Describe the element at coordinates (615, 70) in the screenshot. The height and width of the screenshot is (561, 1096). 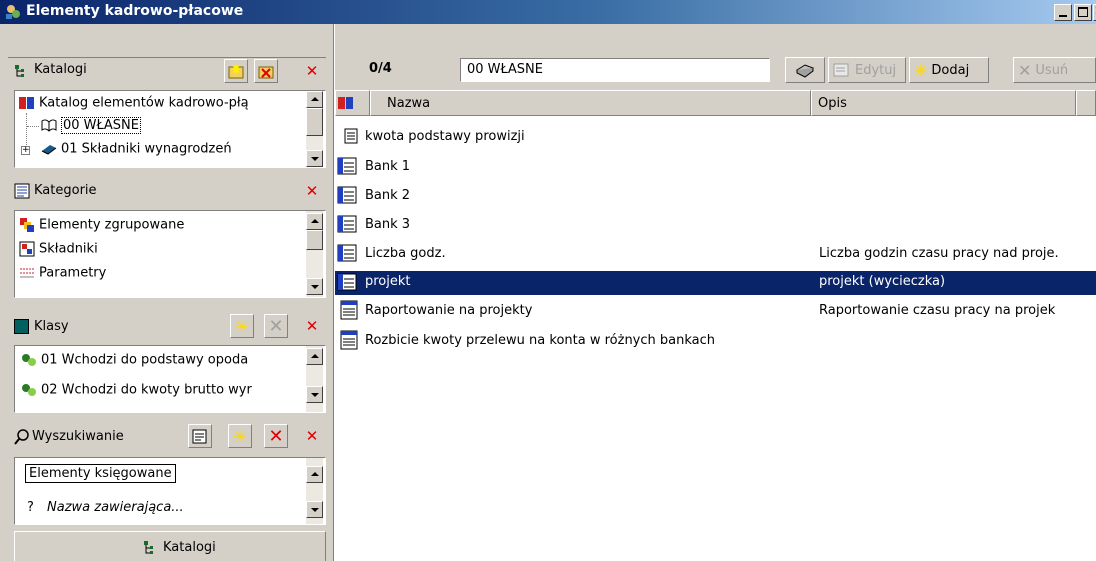
I see `catalog-field: 00 WŁASNE` at that location.